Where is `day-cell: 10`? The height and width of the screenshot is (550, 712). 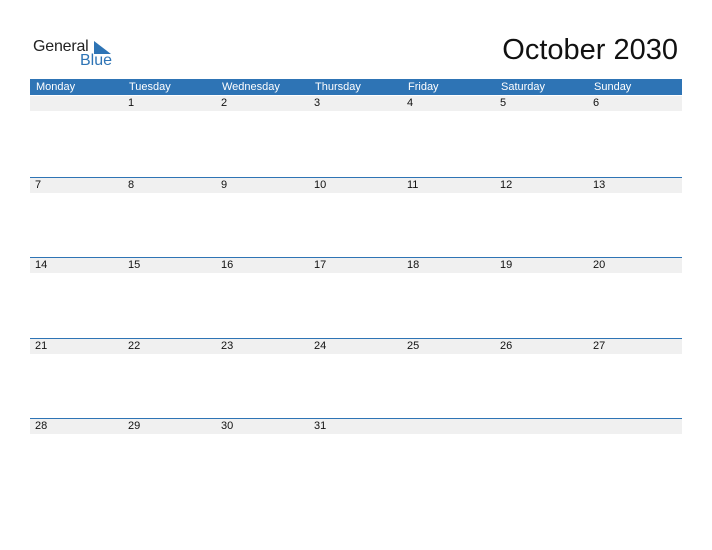
day-cell: 10 is located at coordinates (320, 185).